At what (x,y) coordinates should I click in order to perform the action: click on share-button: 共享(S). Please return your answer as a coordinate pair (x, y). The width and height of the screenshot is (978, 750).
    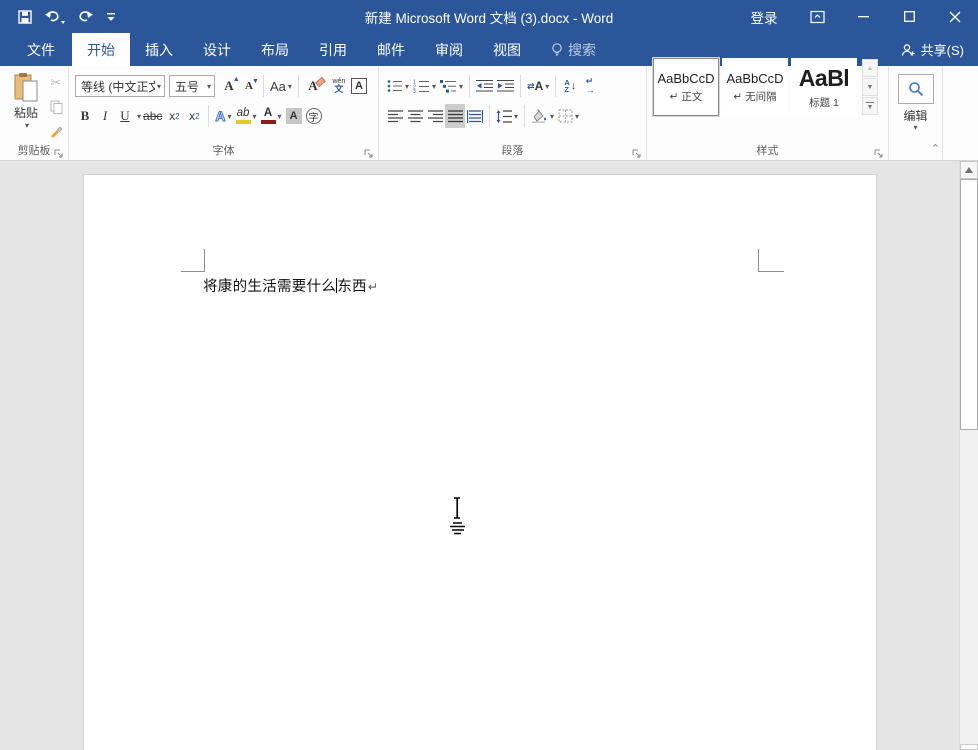
    Looking at the image, I should click on (939, 49).